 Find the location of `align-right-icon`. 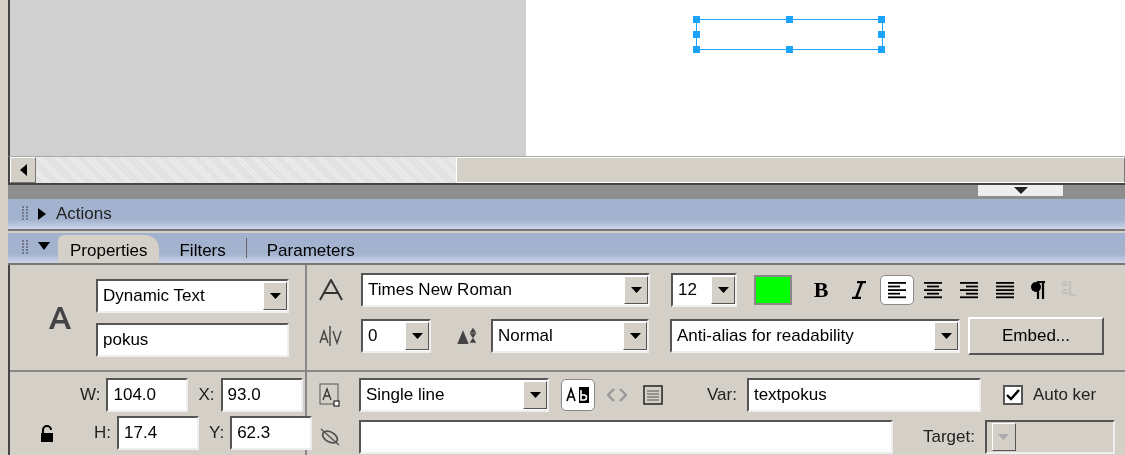

align-right-icon is located at coordinates (969, 290).